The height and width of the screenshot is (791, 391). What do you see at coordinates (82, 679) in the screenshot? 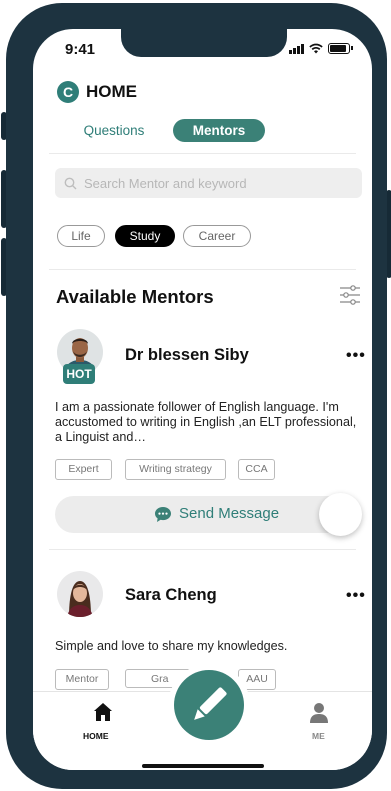
I see `mentor-tag: Mentor` at bounding box center [82, 679].